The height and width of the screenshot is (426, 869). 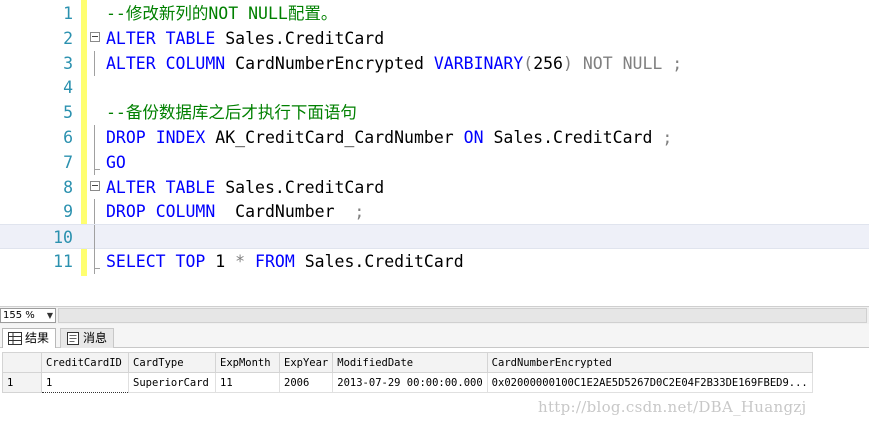 I want to click on code-line-8: 8 ALTER TABLE Sales.CreditCard, so click(x=434, y=187).